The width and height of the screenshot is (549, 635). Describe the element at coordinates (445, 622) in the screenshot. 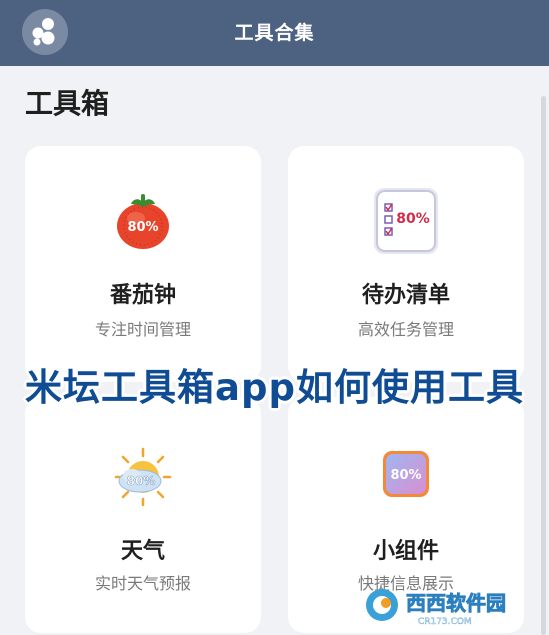

I see `watermark-subtext: CR173.COM` at that location.